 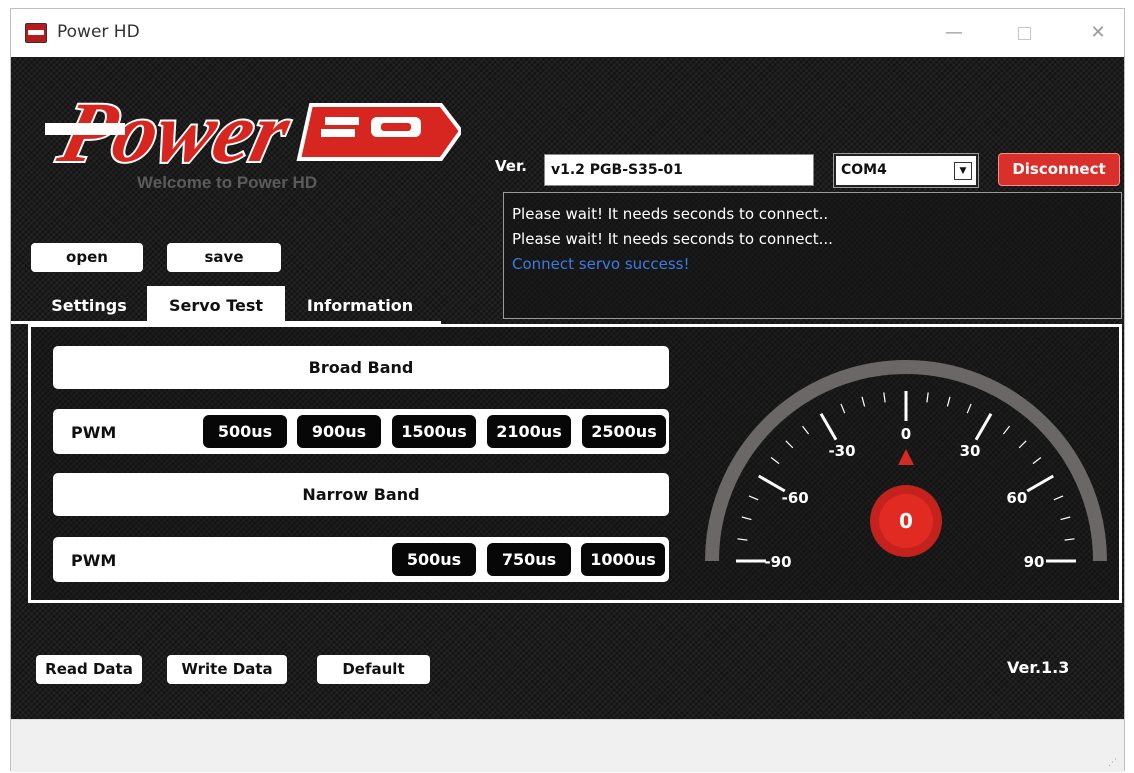 I want to click on welcome-text: Welcome to Power HD, so click(x=227, y=182).